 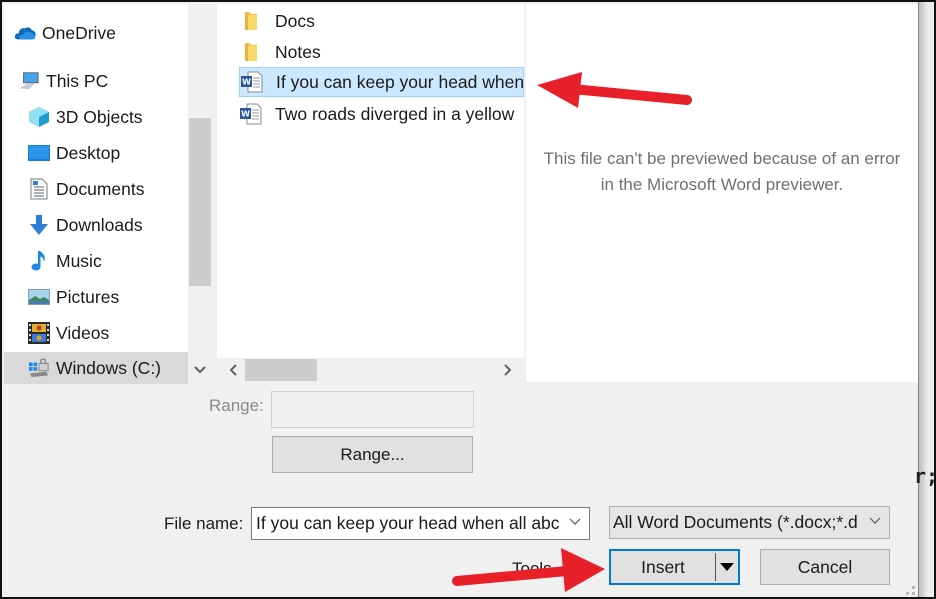 I want to click on nav-item-label: Documents, so click(x=100, y=188).